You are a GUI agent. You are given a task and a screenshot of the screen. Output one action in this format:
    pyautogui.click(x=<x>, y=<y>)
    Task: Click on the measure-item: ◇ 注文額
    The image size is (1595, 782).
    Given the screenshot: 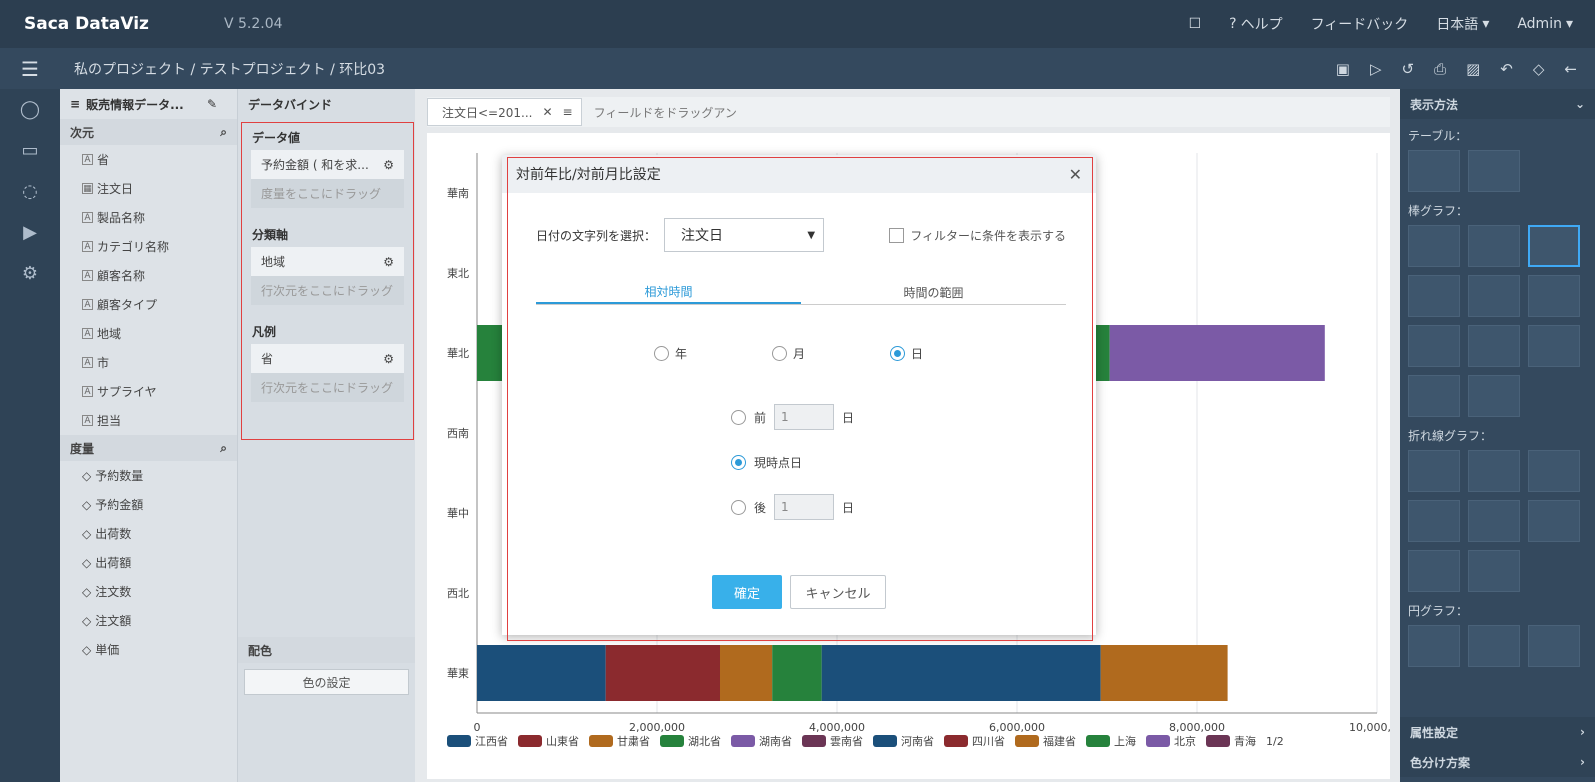 What is the action you would take?
    pyautogui.click(x=148, y=620)
    